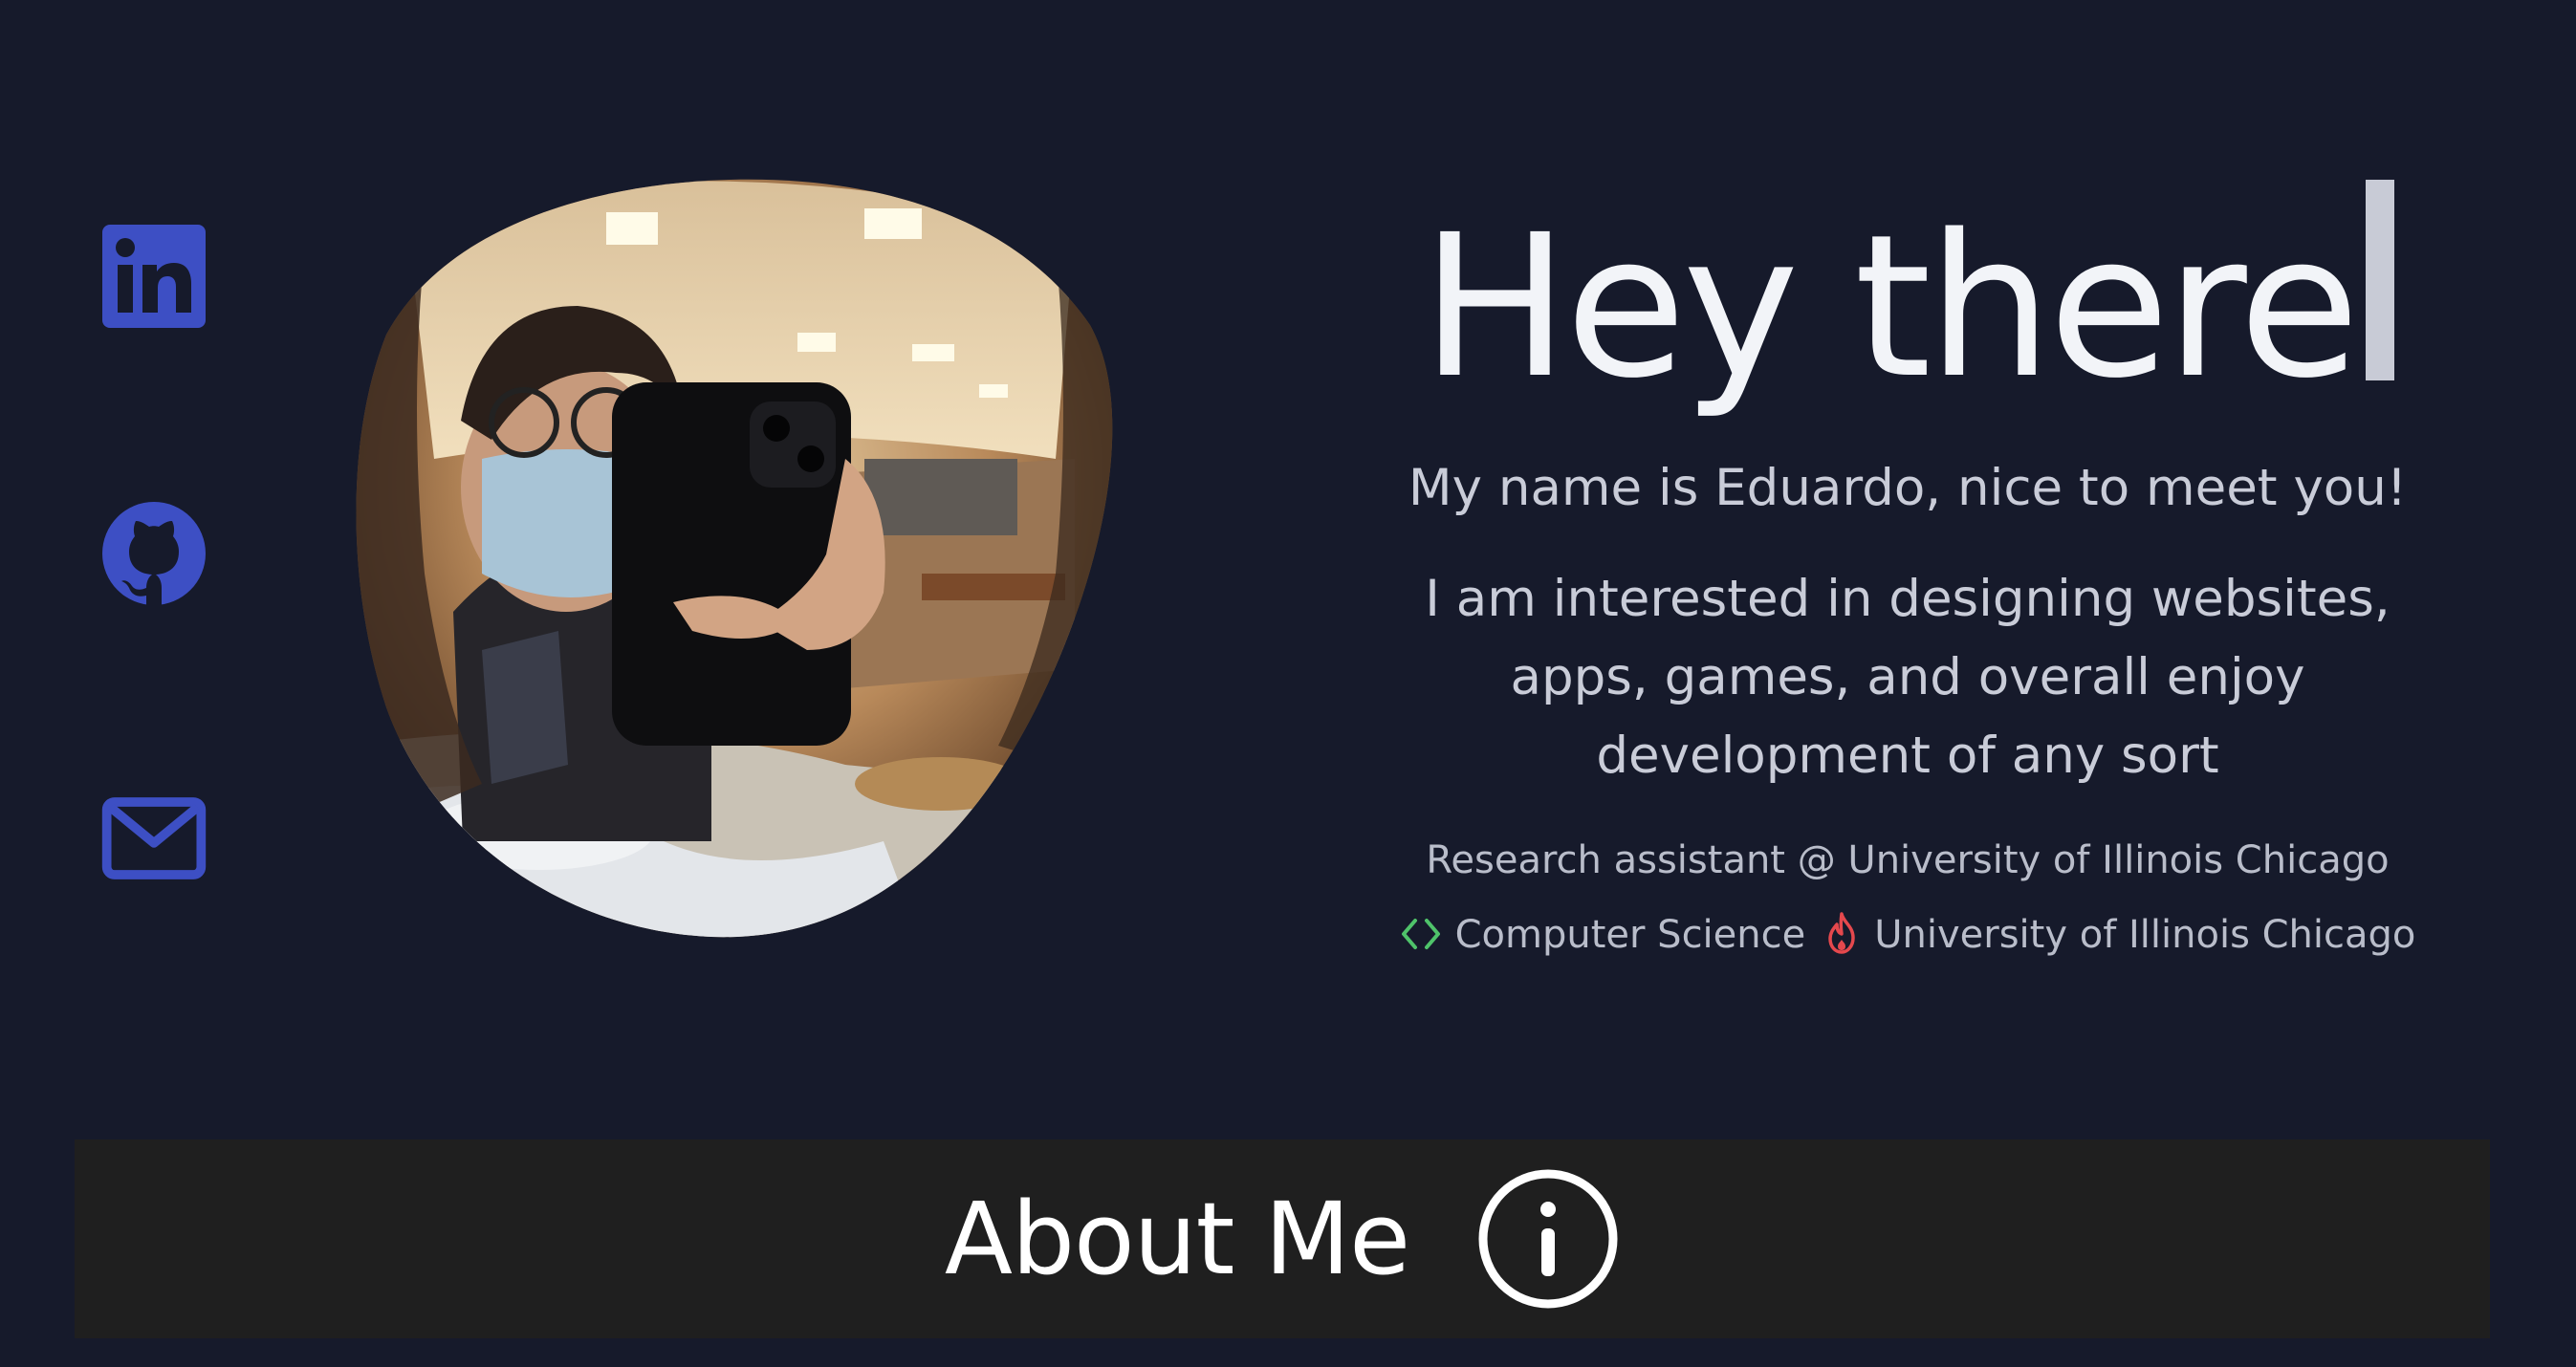 The height and width of the screenshot is (1367, 2576). Describe the element at coordinates (1420, 934) in the screenshot. I see `code-brackets-icon` at that location.